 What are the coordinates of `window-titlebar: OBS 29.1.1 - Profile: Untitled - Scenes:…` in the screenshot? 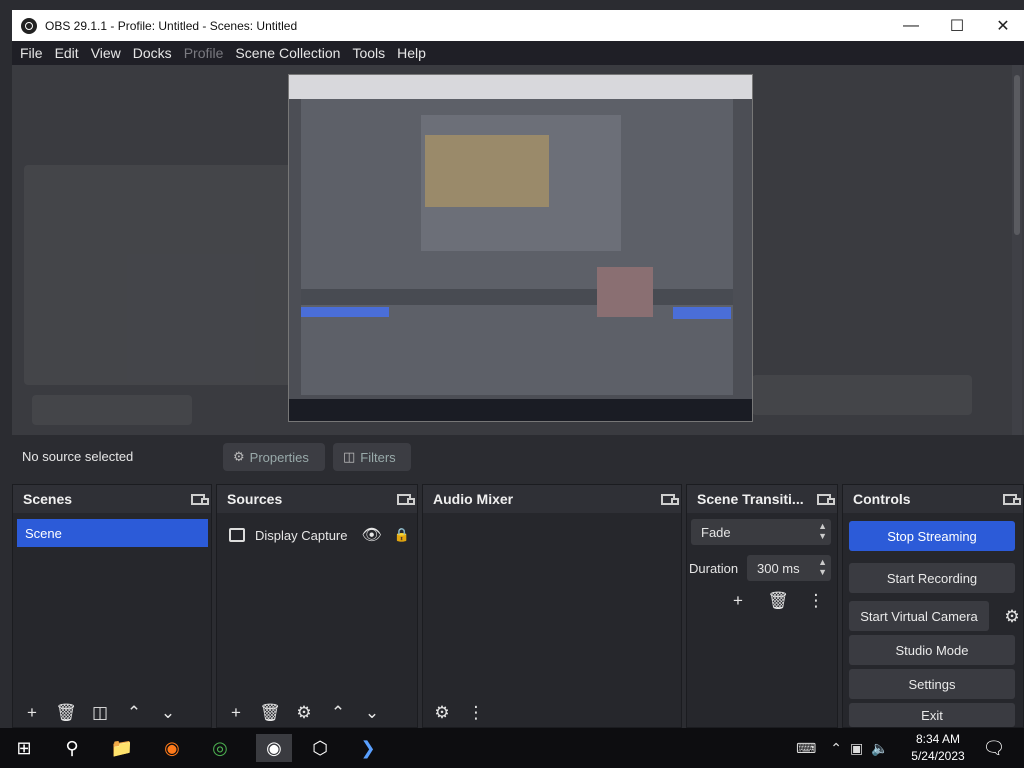 It's located at (518, 25).